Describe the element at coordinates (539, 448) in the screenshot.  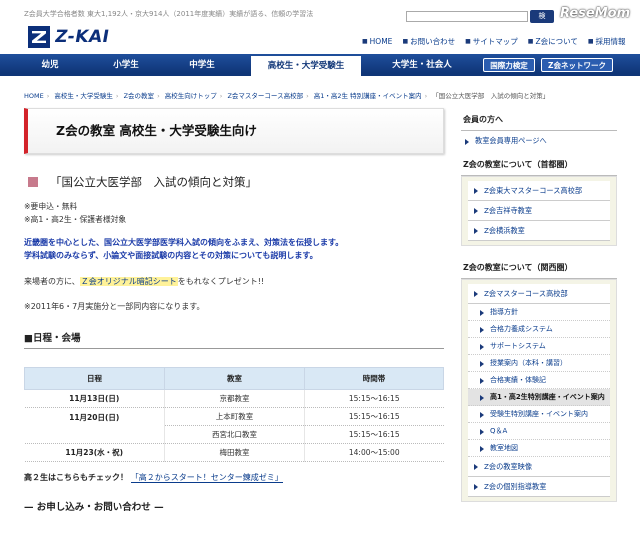
I see `sidebar-sub-map: 教室地図` at that location.